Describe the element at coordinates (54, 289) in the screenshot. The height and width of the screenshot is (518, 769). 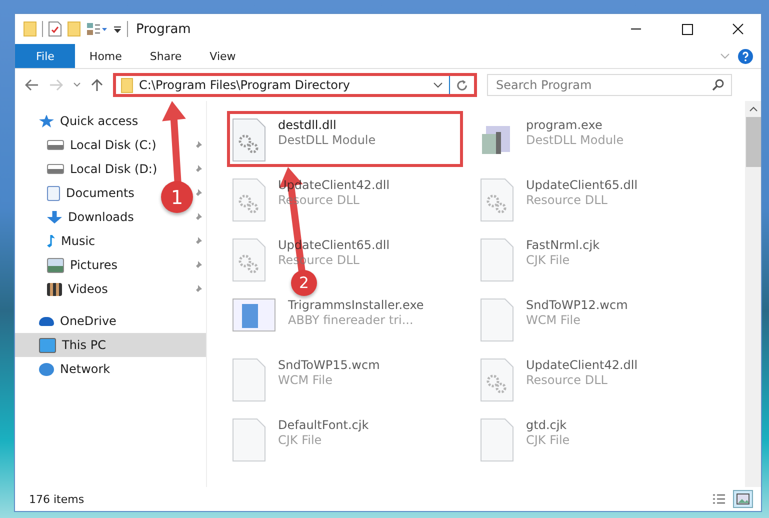
I see `film-icon` at that location.